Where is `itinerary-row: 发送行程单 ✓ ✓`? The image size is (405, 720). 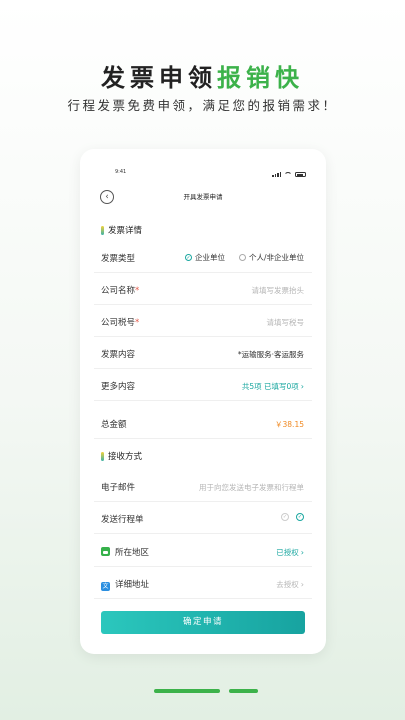
itinerary-row: 发送行程单 ✓ ✓ is located at coordinates (203, 518).